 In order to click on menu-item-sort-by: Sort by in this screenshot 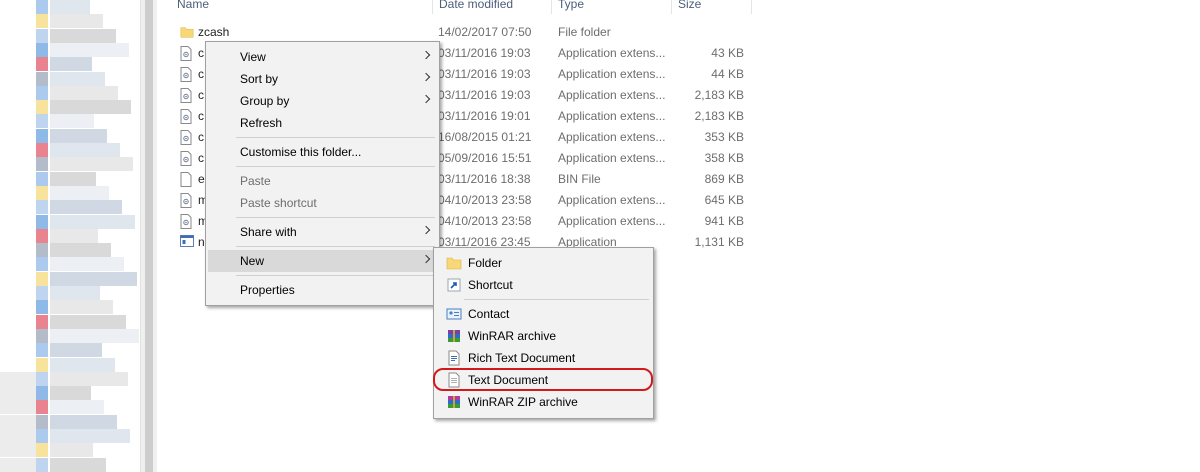, I will do `click(322, 79)`.